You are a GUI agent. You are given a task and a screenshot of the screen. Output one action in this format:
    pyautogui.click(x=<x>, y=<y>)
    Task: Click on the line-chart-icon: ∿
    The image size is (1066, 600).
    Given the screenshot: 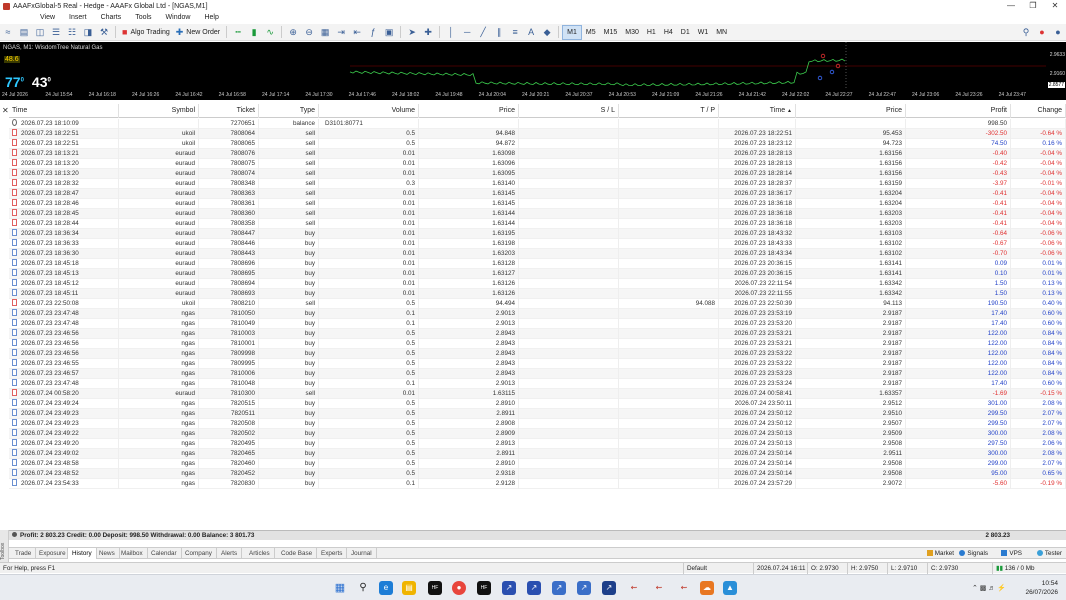 What is the action you would take?
    pyautogui.click(x=270, y=32)
    